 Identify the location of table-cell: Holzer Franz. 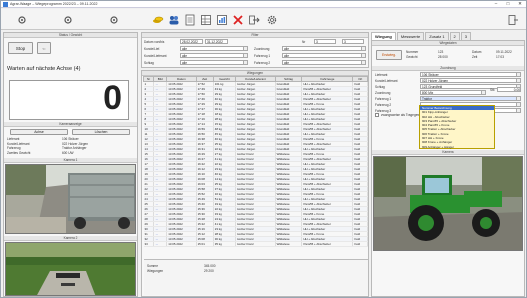
(255, 244).